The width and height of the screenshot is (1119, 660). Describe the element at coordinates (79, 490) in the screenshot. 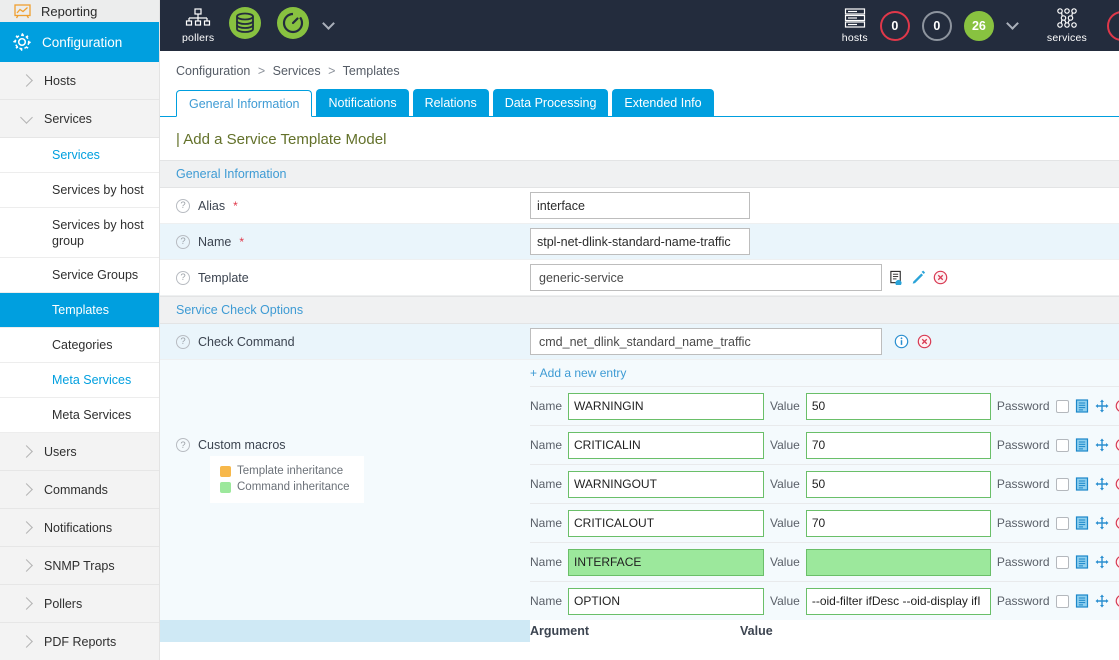

I see `sidebar-group-commands: Commands` at that location.